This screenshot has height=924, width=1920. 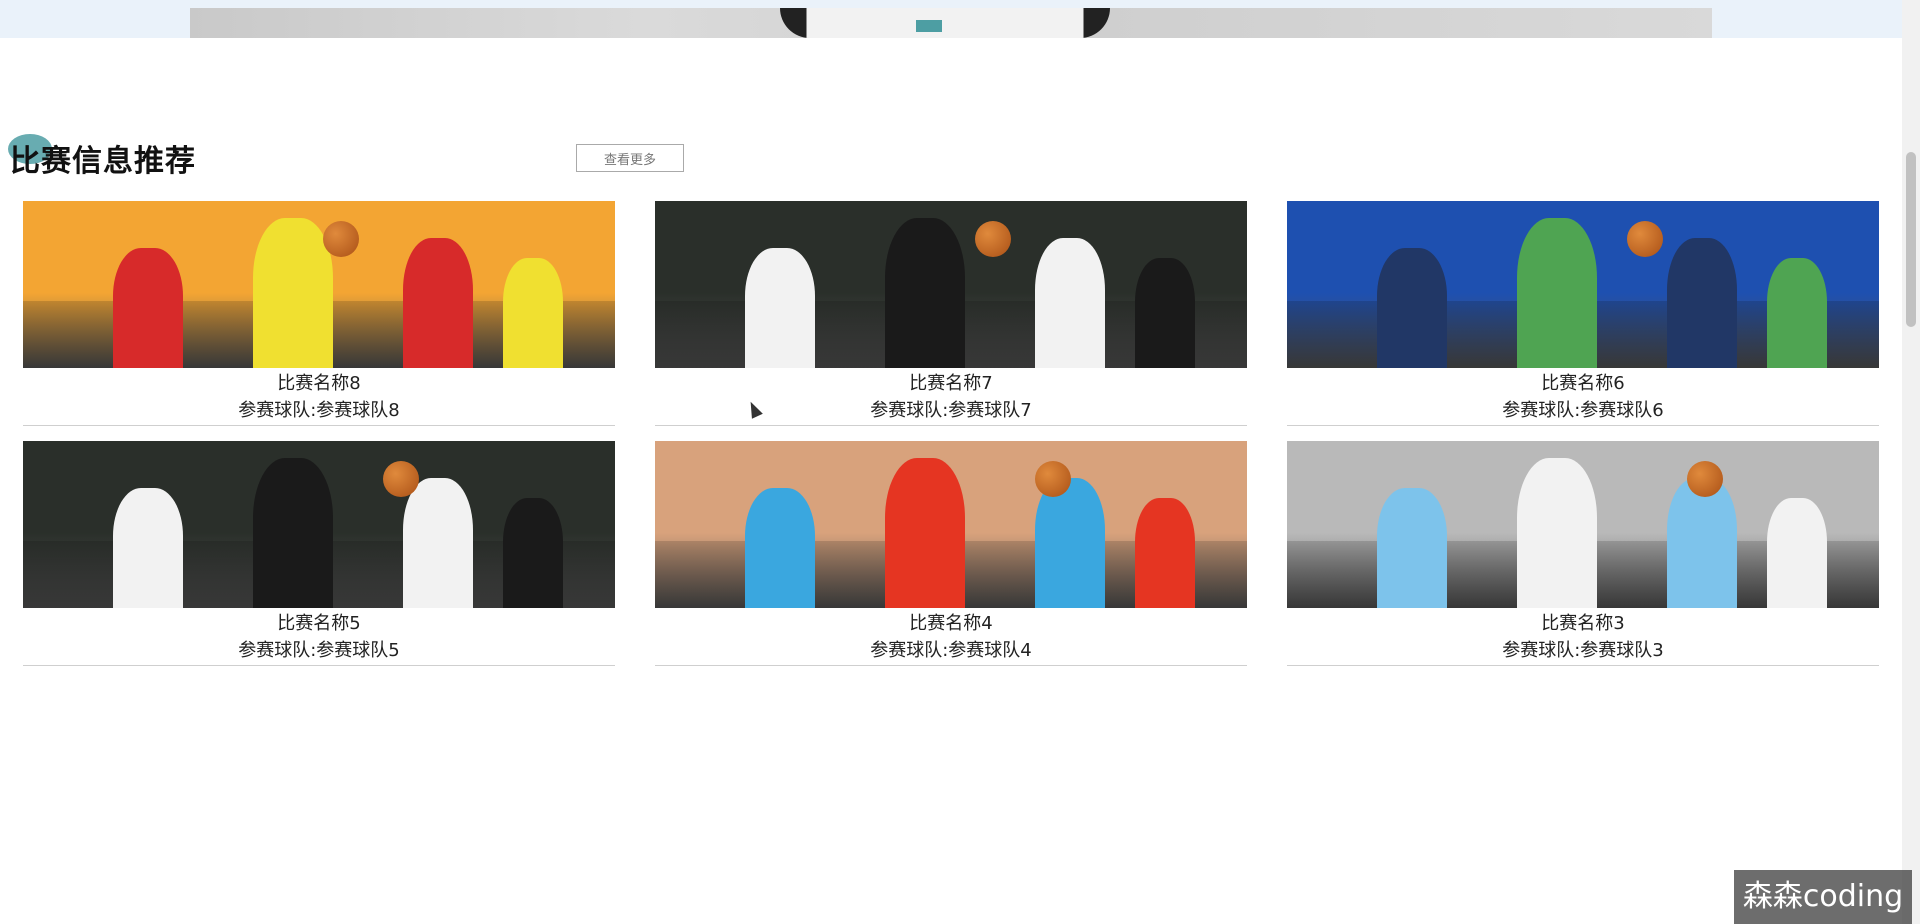 I want to click on banner-jersey, so click(x=945, y=23).